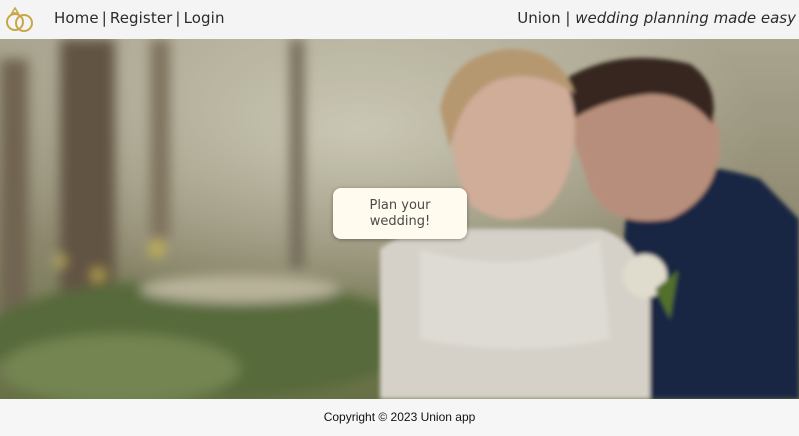 Image resolution: width=799 pixels, height=436 pixels. Describe the element at coordinates (685, 18) in the screenshot. I see `brand-tagline: wedding planning made easy` at that location.